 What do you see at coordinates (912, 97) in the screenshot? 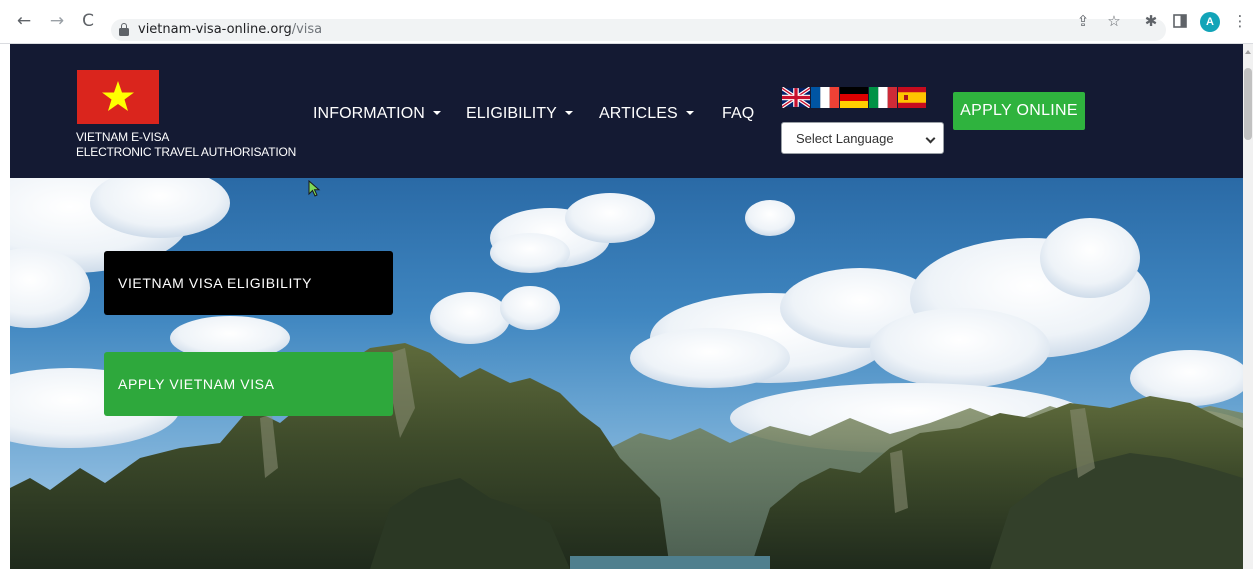
I see `spain-flag-icon` at bounding box center [912, 97].